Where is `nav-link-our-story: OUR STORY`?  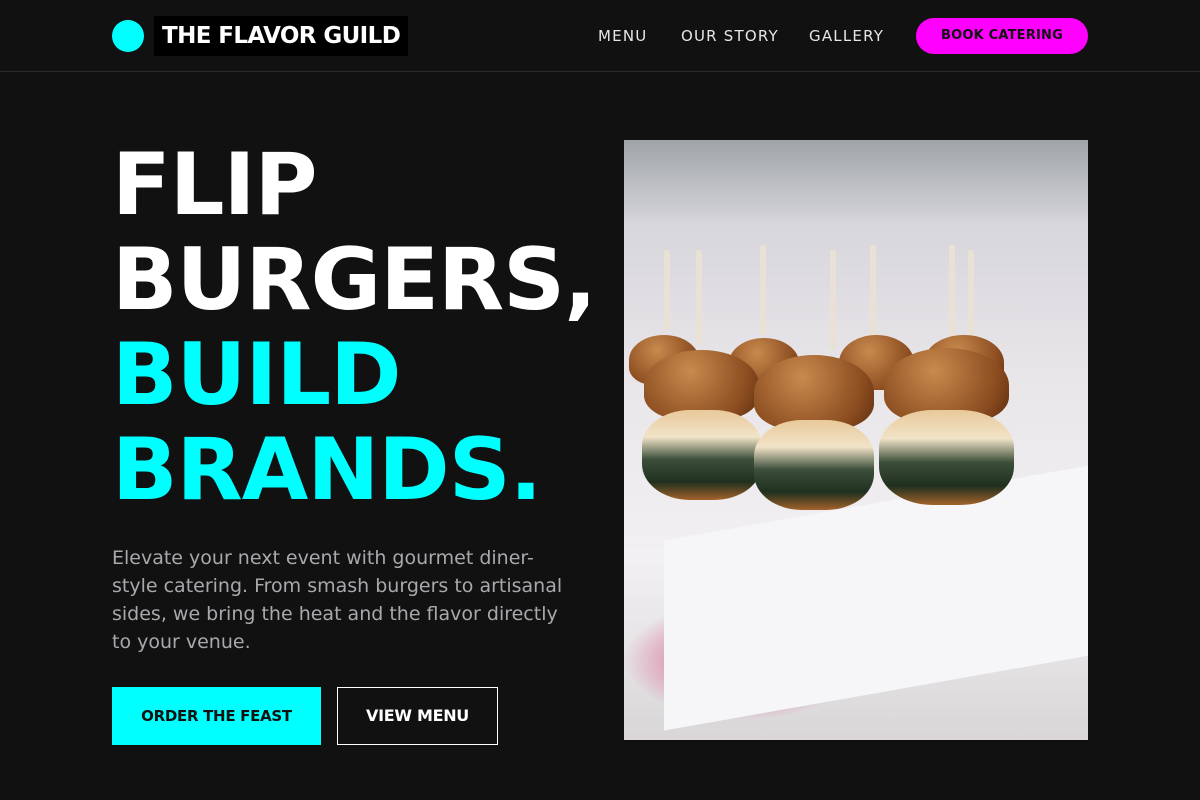
nav-link-our-story: OUR STORY is located at coordinates (730, 36).